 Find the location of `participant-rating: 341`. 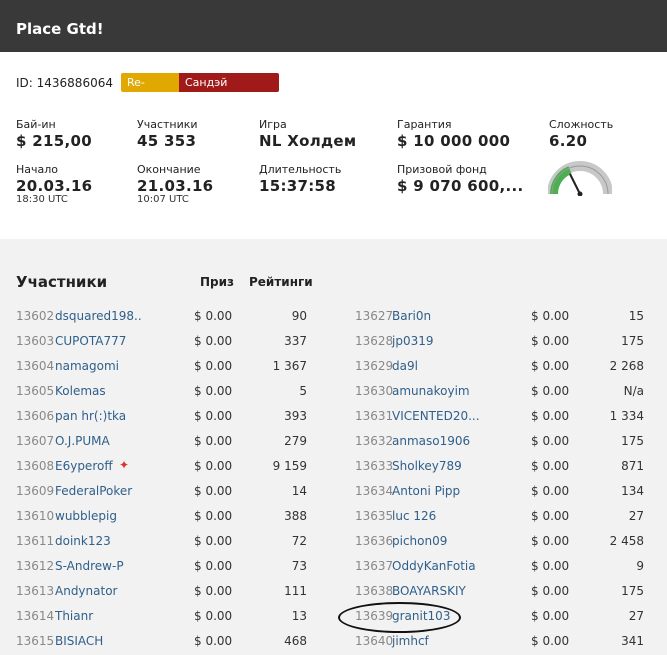

participant-rating: 341 is located at coordinates (632, 641).